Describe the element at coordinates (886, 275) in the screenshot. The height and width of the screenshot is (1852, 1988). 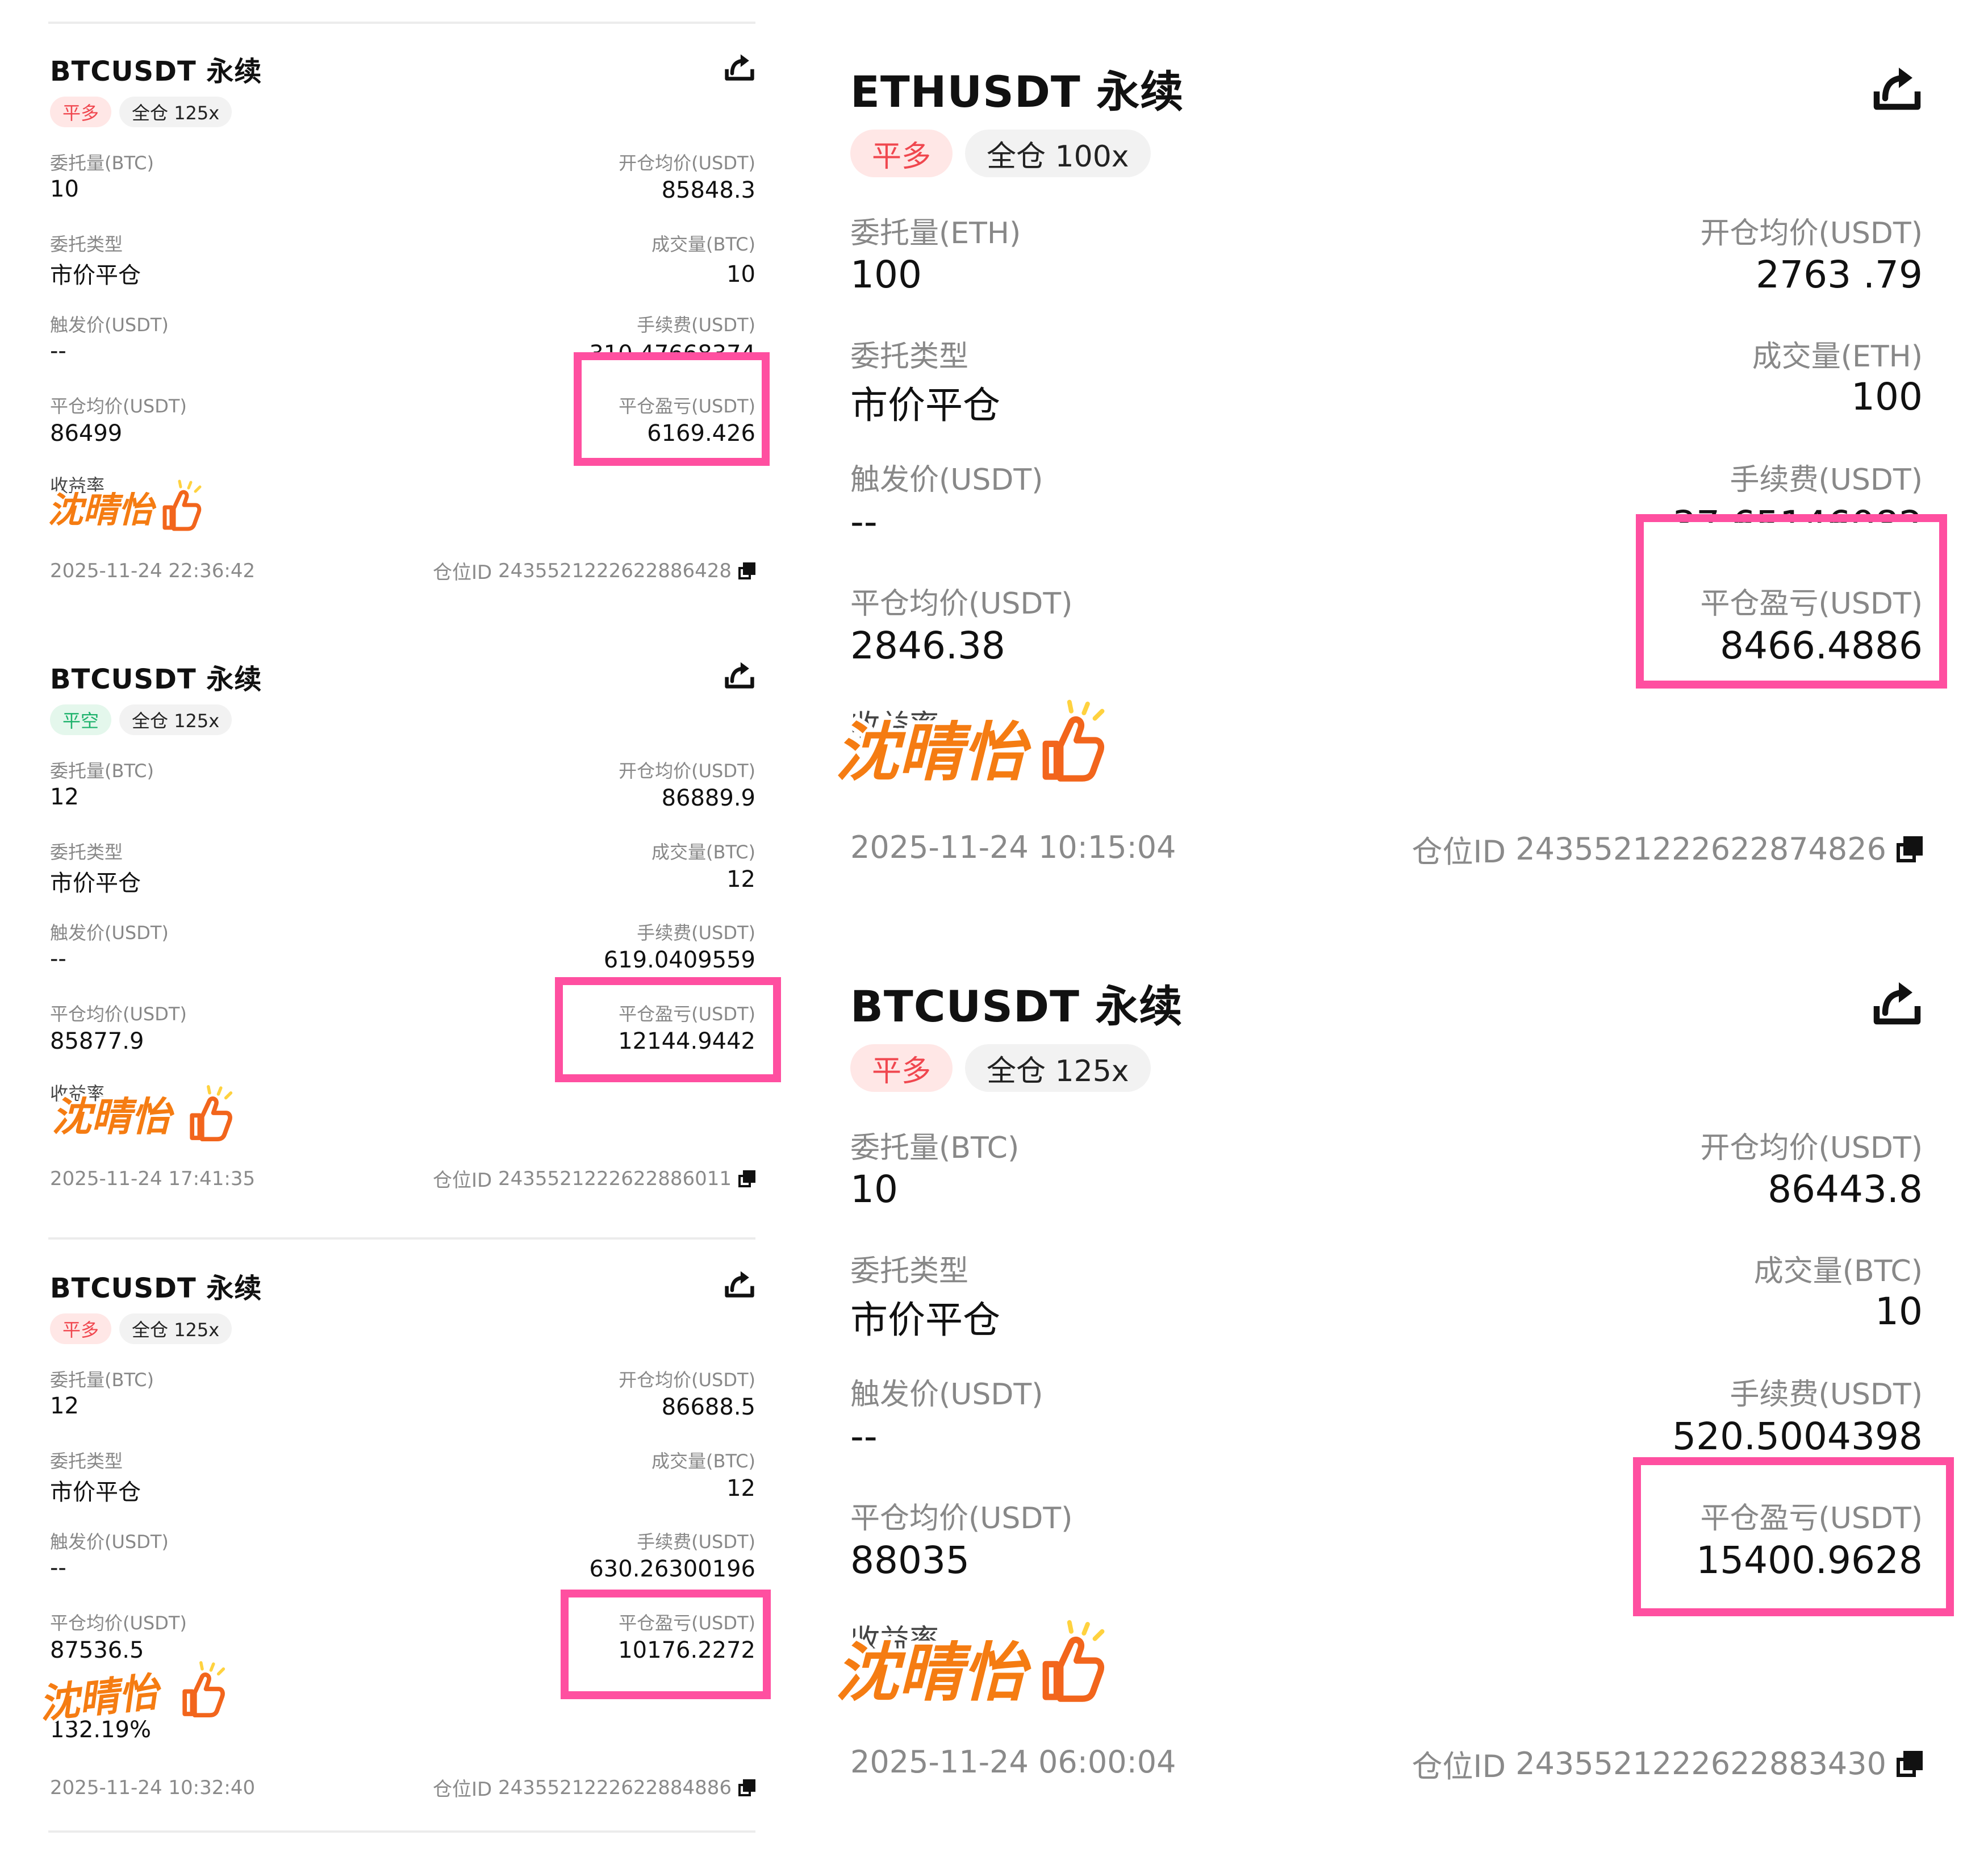
I see `order-qty-value: 100` at that location.